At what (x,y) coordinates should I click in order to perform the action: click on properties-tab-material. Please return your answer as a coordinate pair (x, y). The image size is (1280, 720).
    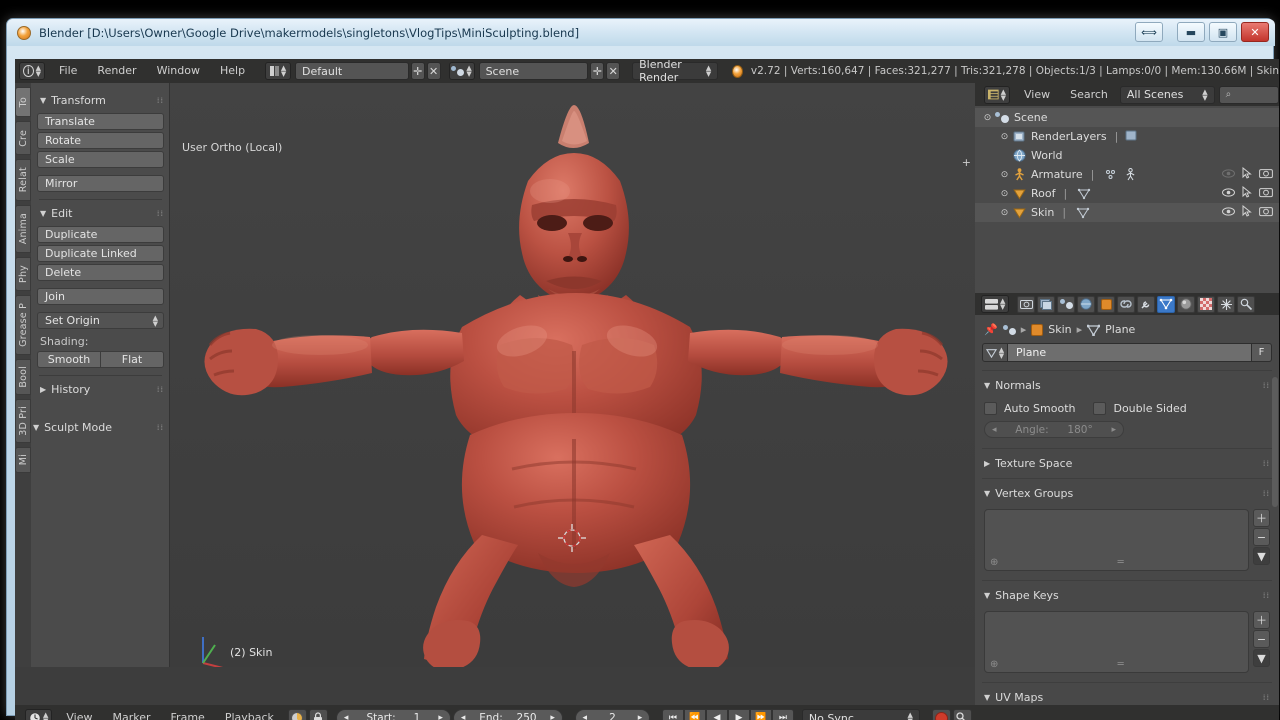
    Looking at the image, I should click on (1186, 304).